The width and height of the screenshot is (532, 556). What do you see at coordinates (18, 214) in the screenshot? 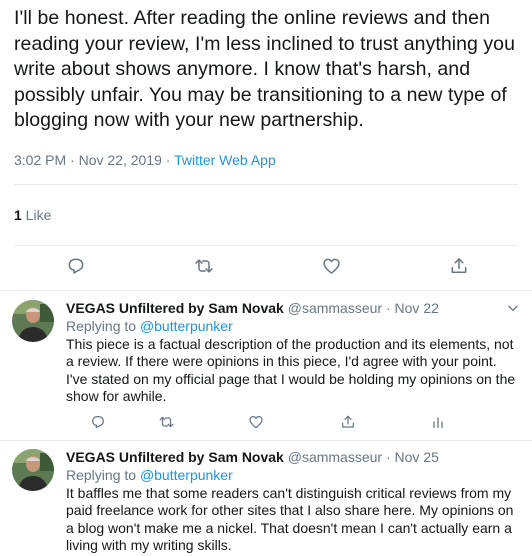
I see `like-count: 1` at bounding box center [18, 214].